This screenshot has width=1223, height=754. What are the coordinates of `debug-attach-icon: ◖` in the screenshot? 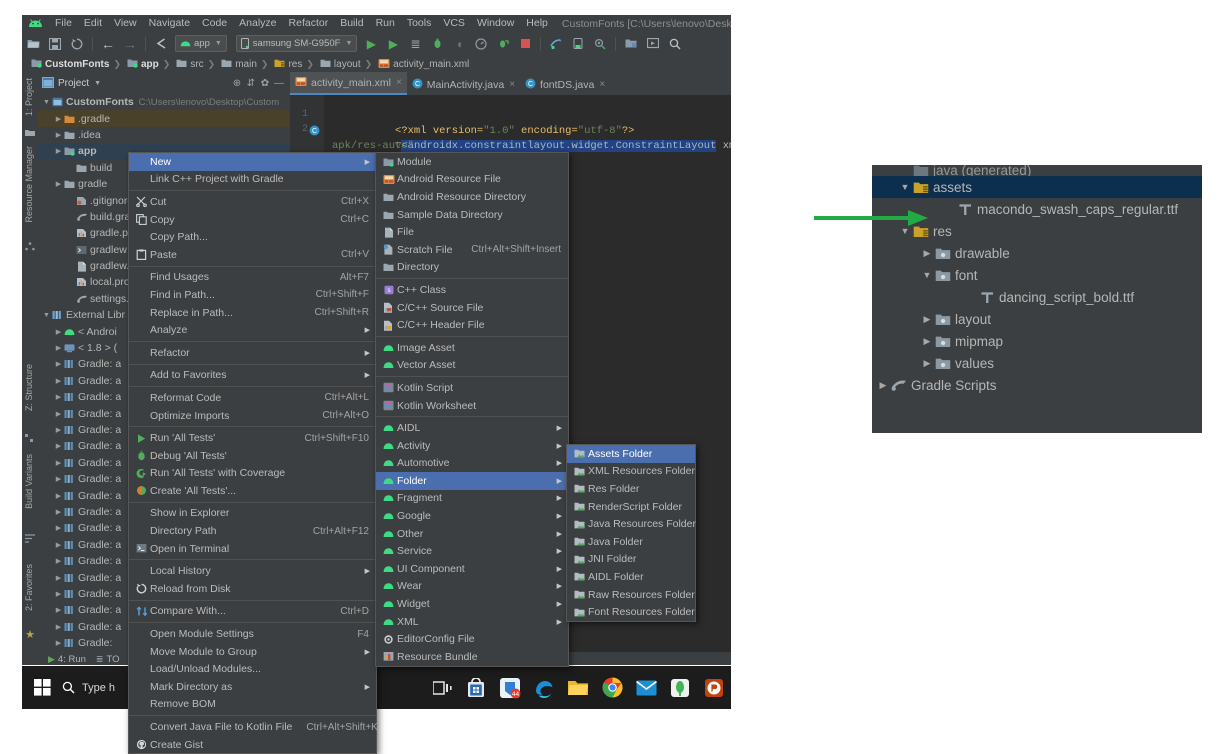 It's located at (459, 44).